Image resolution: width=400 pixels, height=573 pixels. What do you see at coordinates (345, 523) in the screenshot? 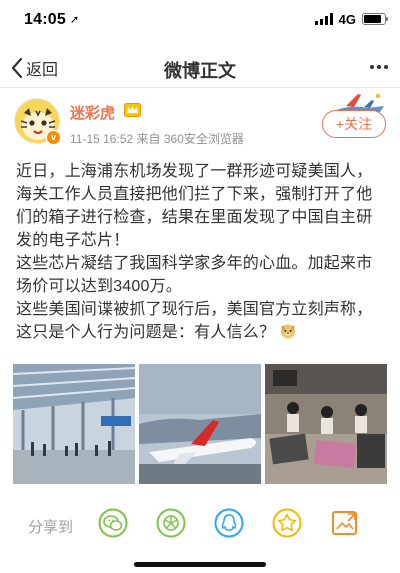
I see `picture-share-icon` at bounding box center [345, 523].